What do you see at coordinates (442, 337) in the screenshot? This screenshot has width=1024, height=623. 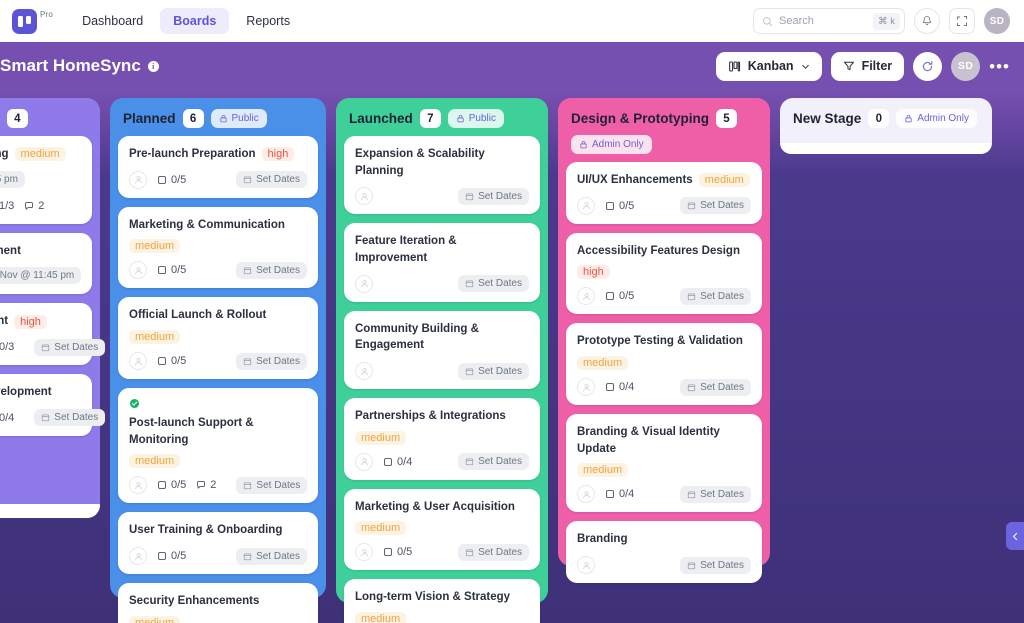 I see `task-title-row: Community Building & Engagement` at bounding box center [442, 337].